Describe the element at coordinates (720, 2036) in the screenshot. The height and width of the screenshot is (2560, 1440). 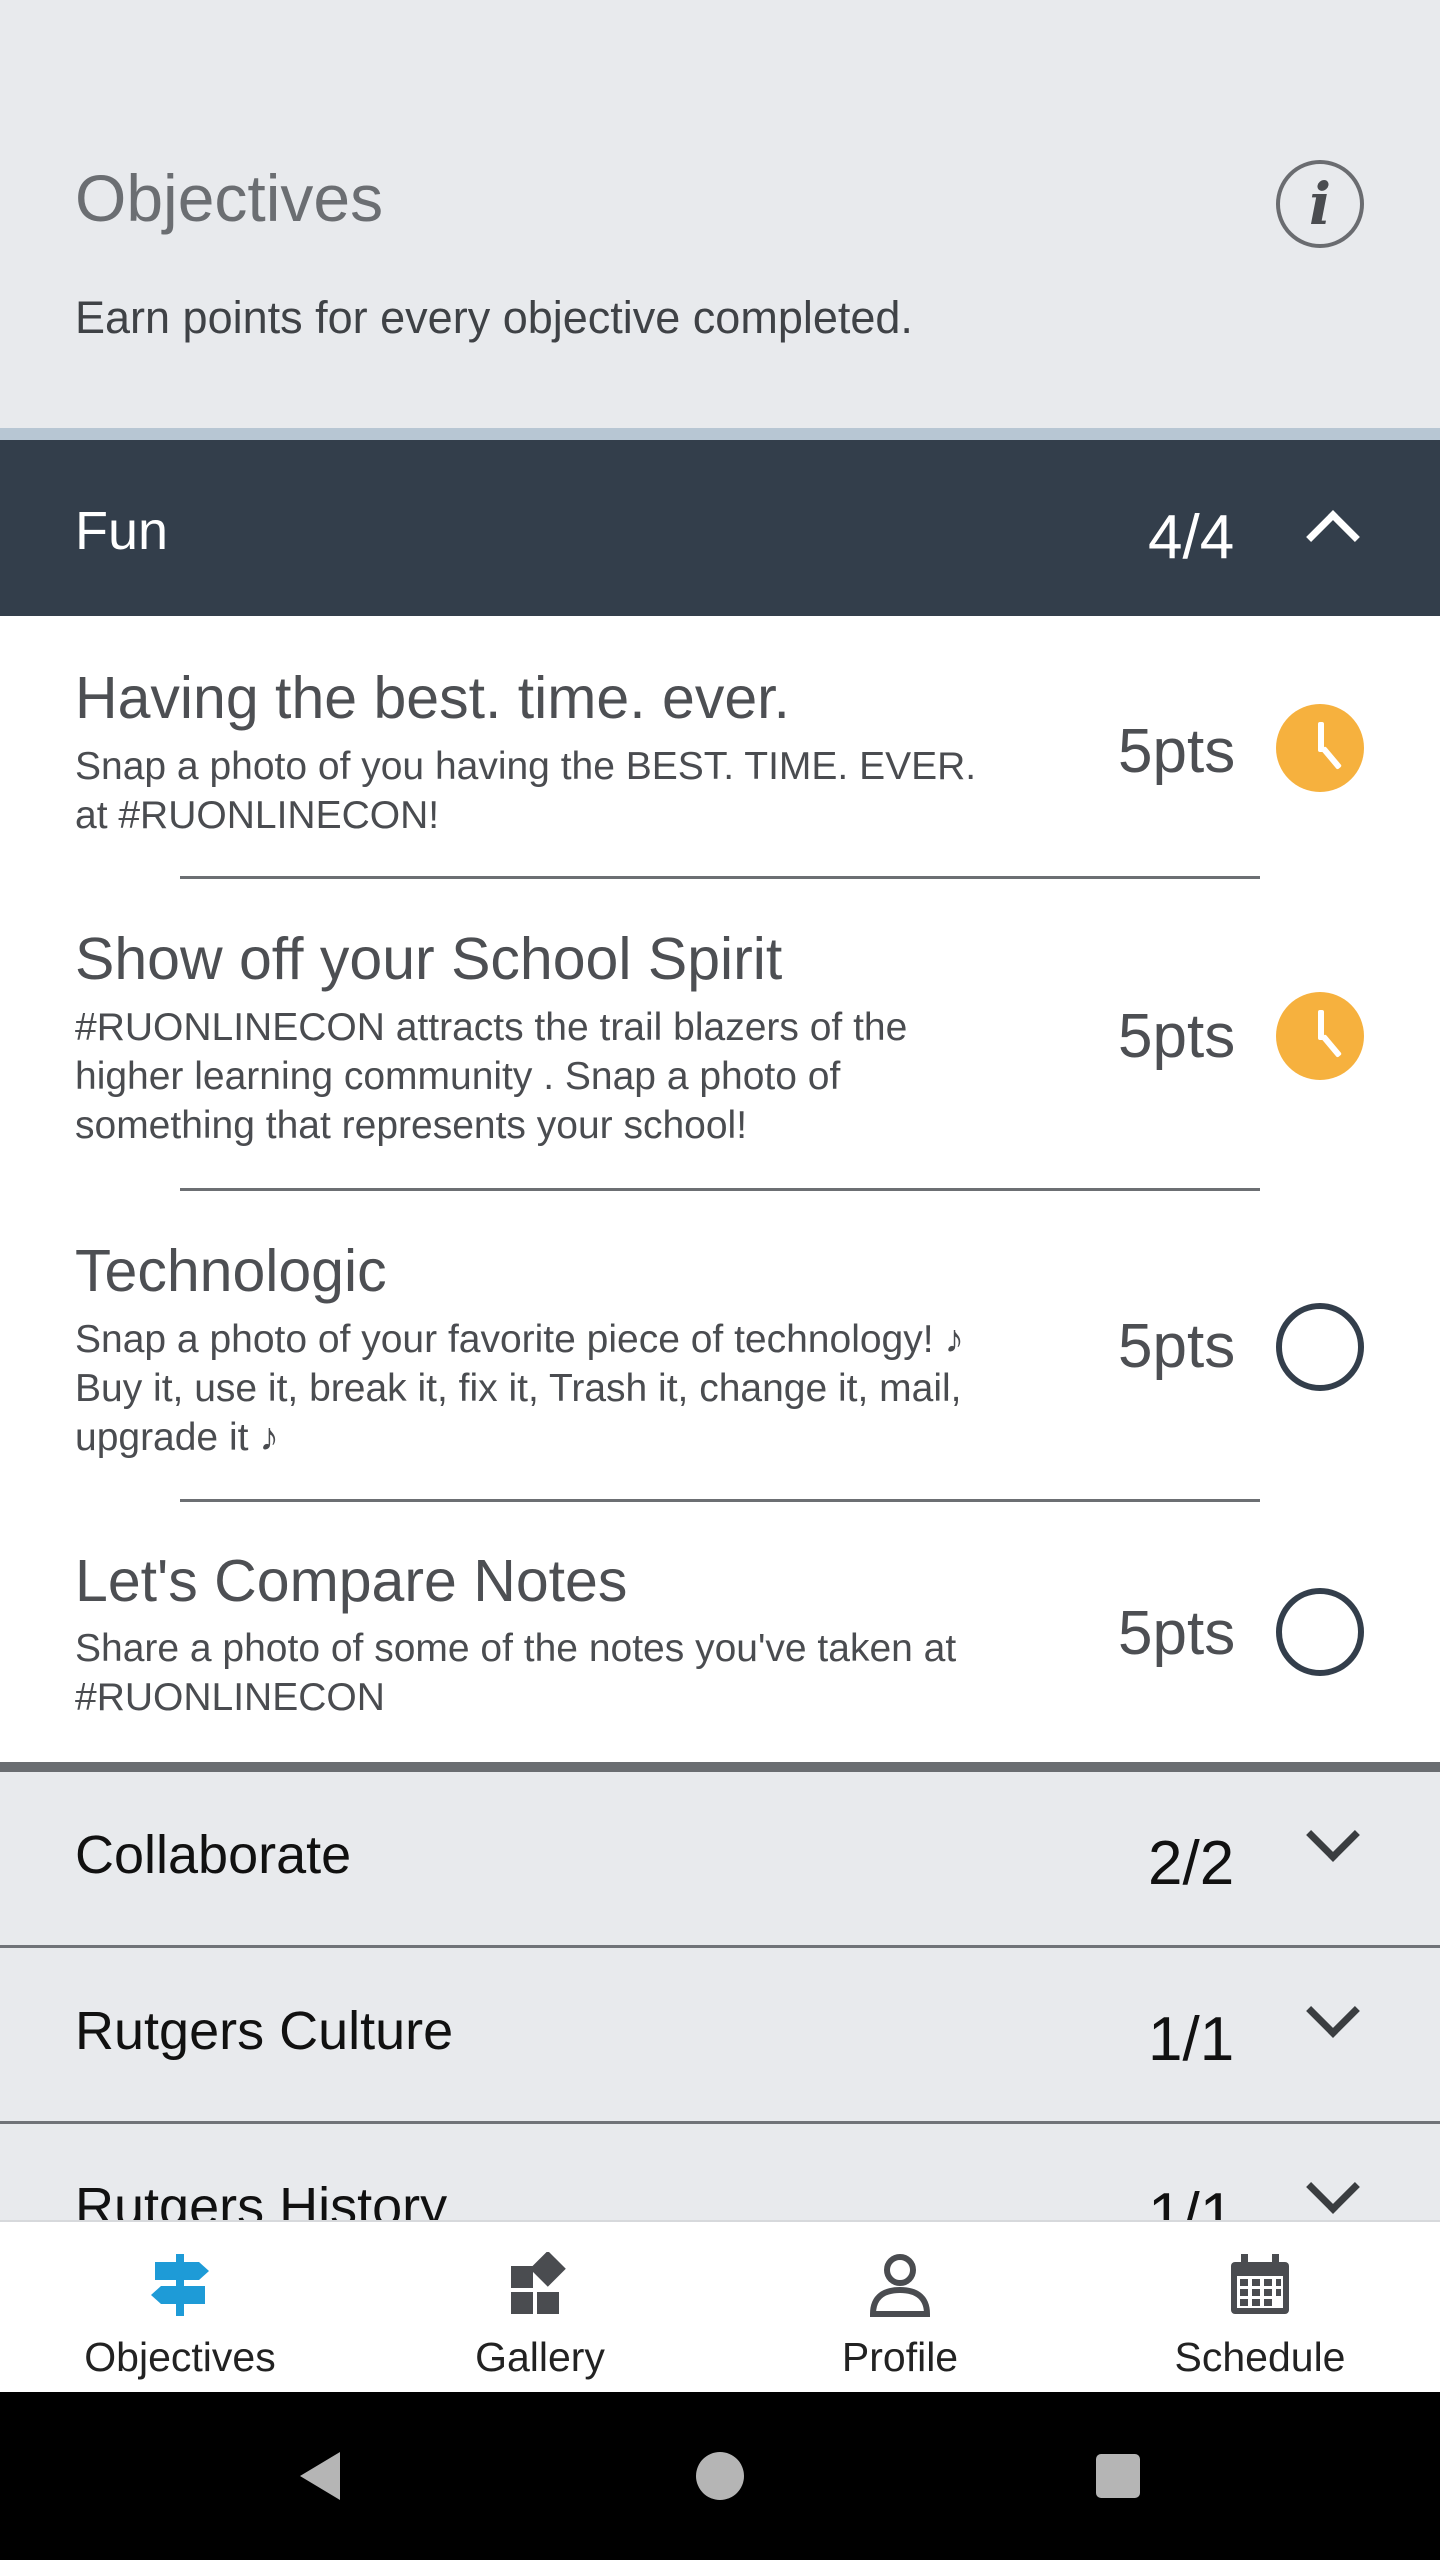
I see `section-header-rutgers-culture: Rutgers Culture 1/1` at that location.